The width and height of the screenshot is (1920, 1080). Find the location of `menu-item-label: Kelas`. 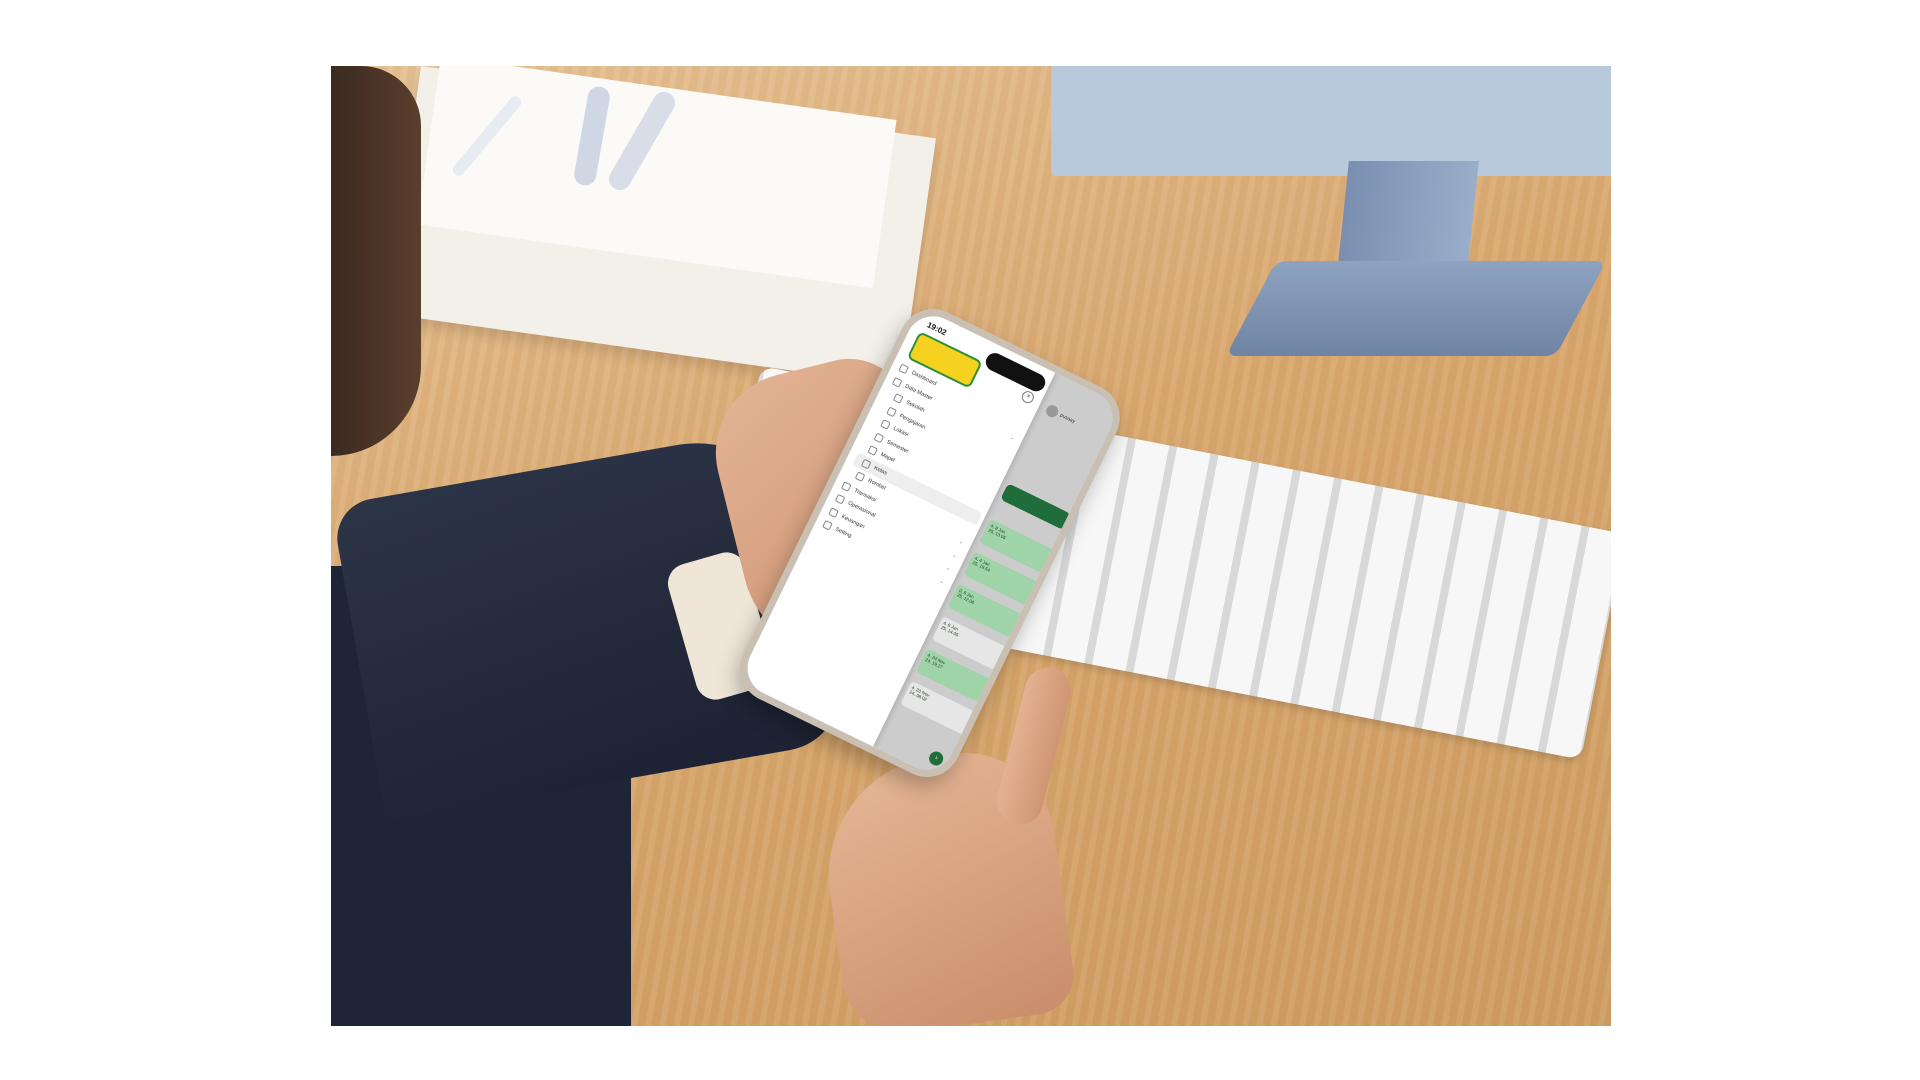

menu-item-label: Kelas is located at coordinates (881, 471).